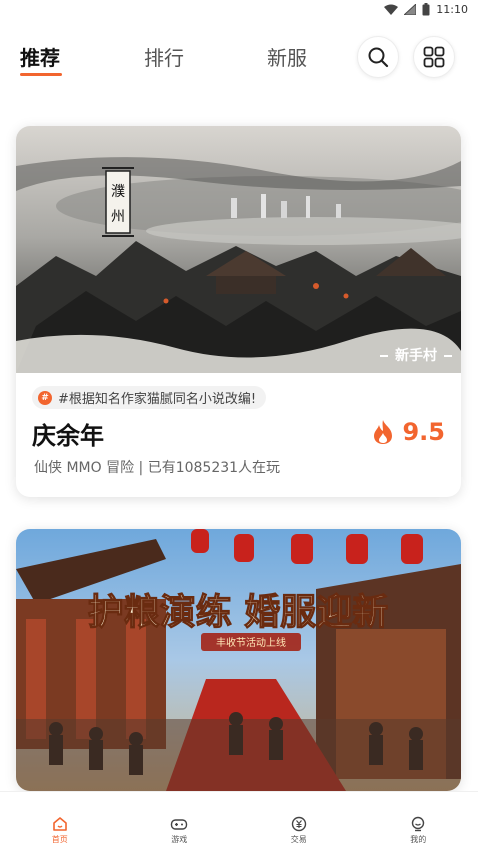 This screenshot has width=478, height=851. Describe the element at coordinates (423, 432) in the screenshot. I see `rating-value: 9.5` at that location.